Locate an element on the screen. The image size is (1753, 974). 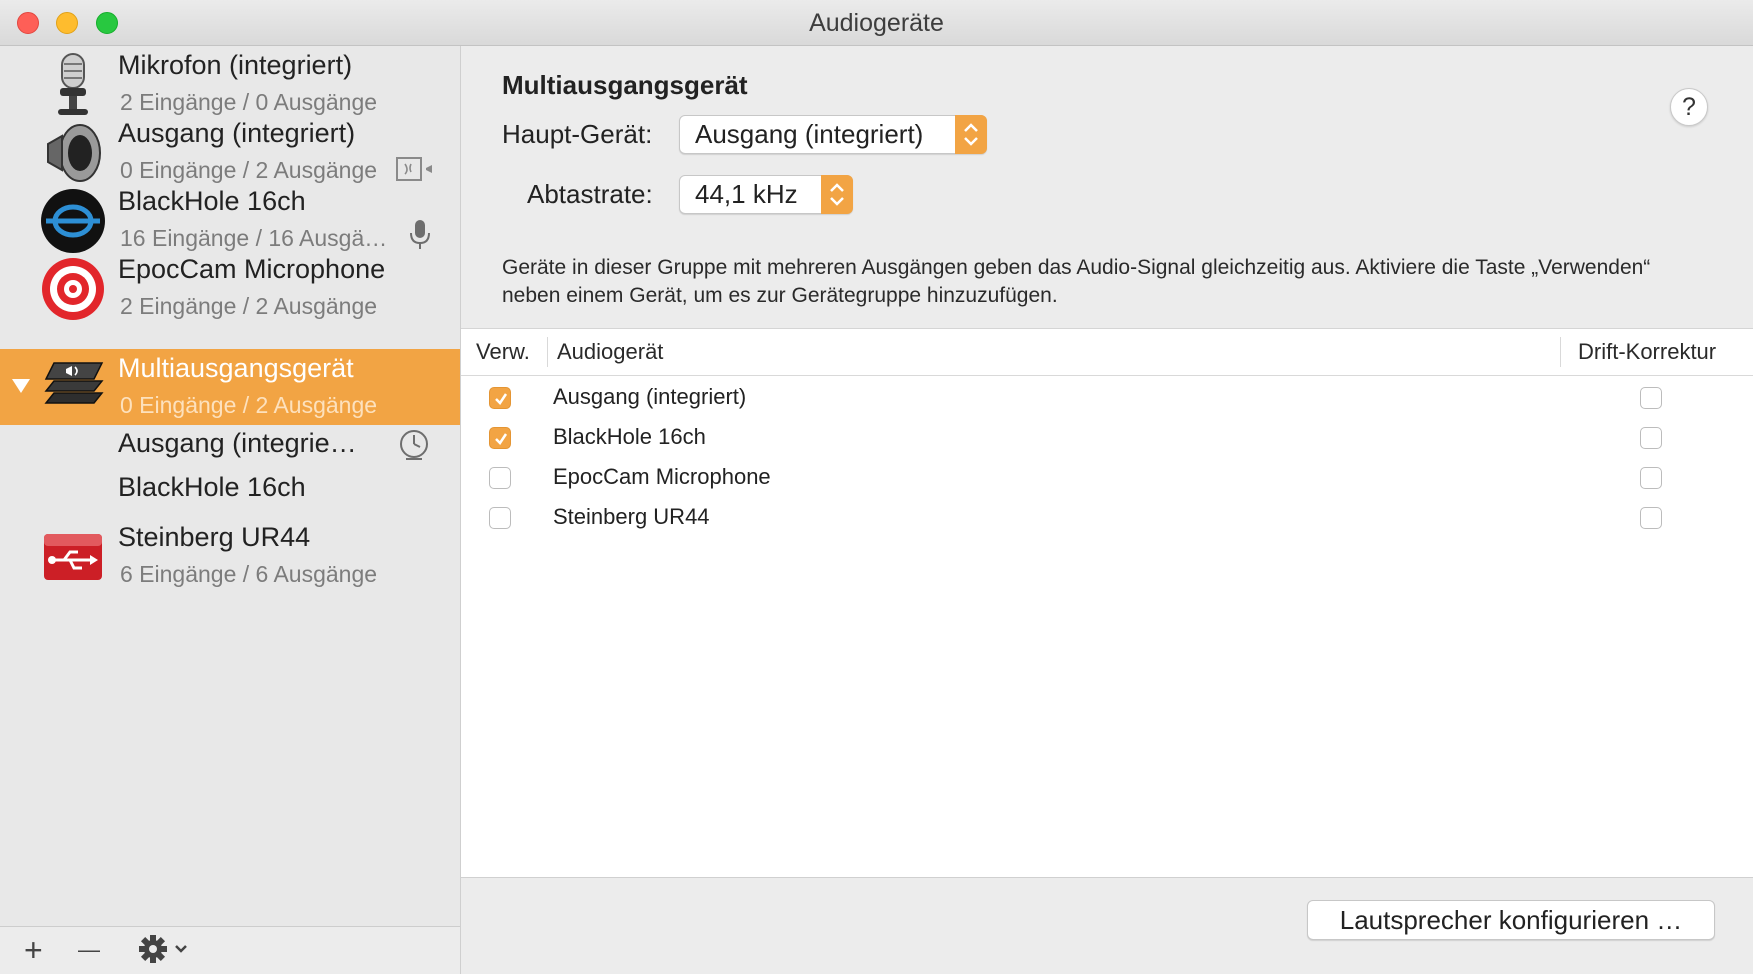
master-device-popup: Ausgang (integriert) is located at coordinates (833, 134).